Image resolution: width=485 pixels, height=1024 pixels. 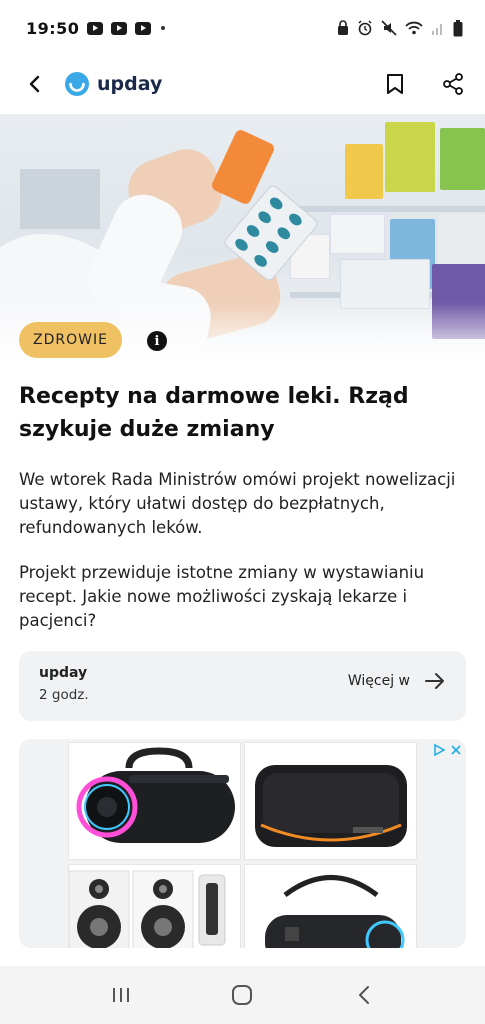 I want to click on bookmark-button, so click(x=395, y=84).